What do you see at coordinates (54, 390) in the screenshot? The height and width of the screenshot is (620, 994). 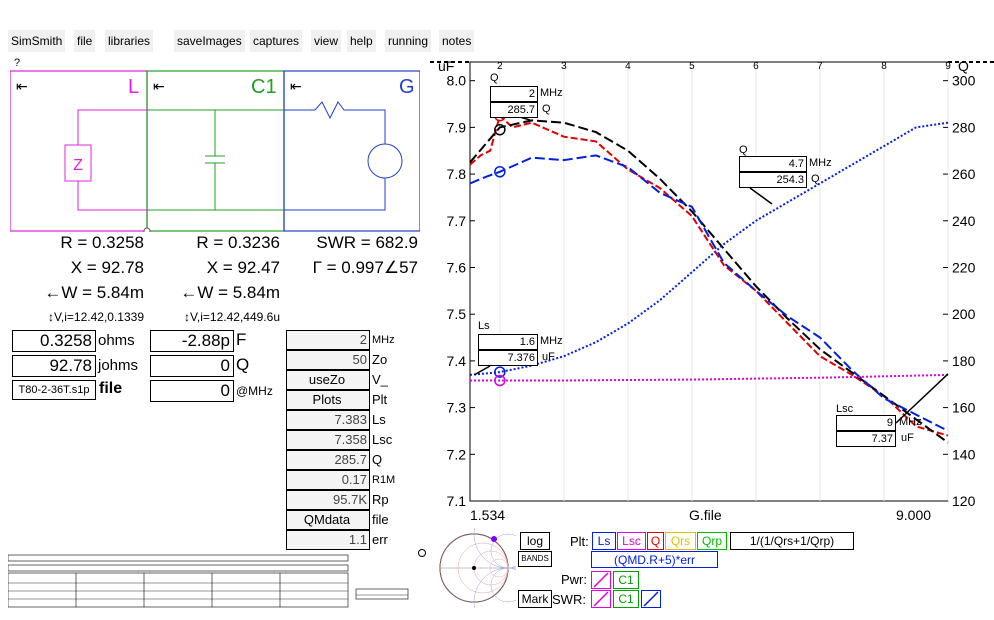 I see `file-field: T80-2-36T.s1p` at bounding box center [54, 390].